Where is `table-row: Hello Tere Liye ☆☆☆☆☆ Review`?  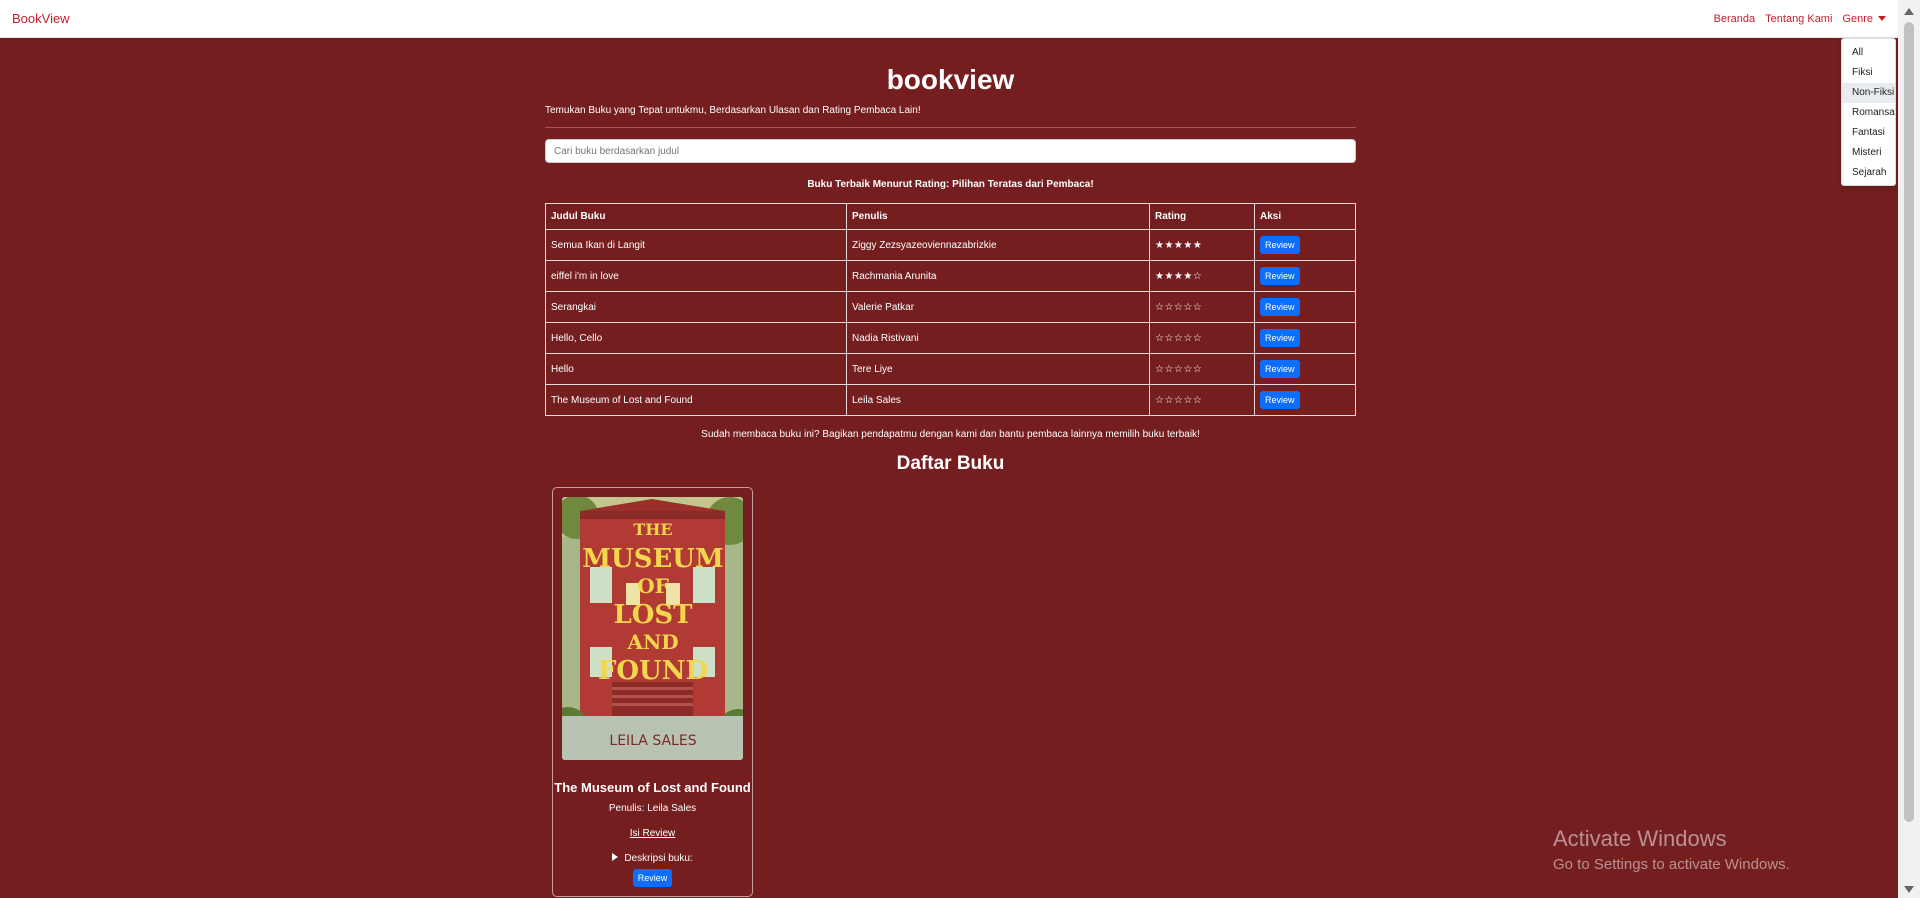 table-row: Hello Tere Liye ☆☆☆☆☆ Review is located at coordinates (950, 369).